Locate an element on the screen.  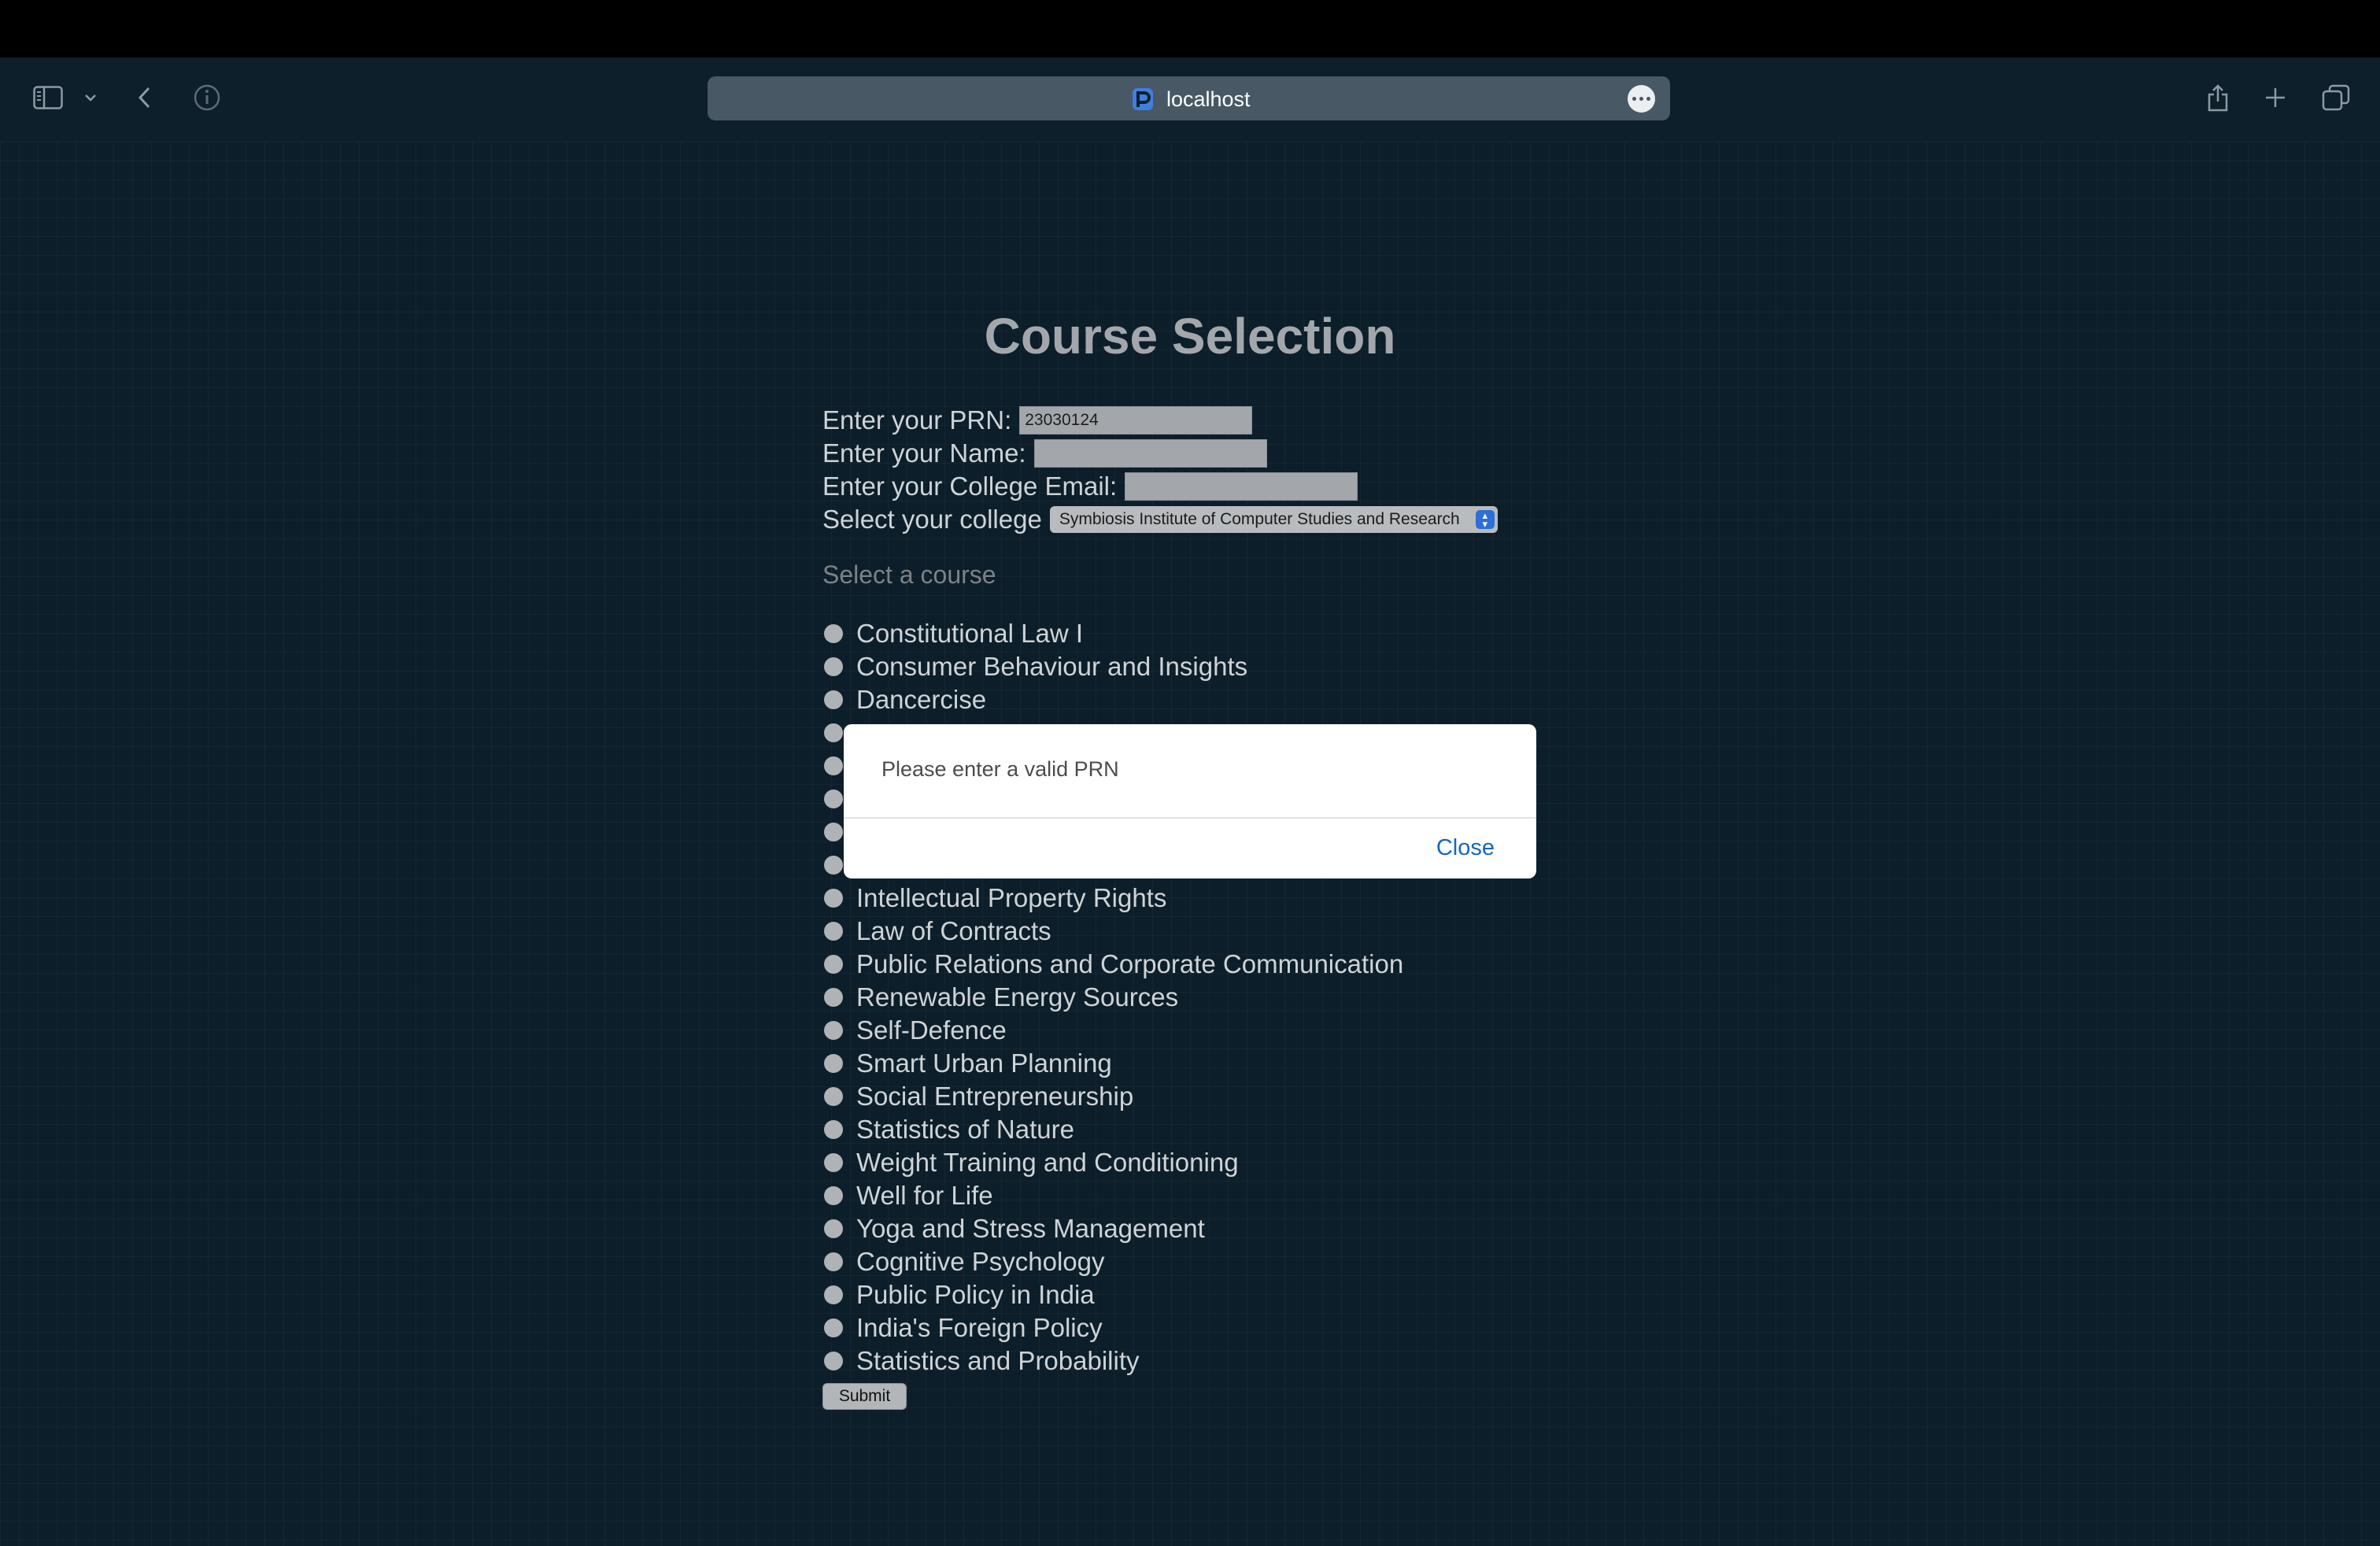
site-favicon-icon is located at coordinates (1142, 99).